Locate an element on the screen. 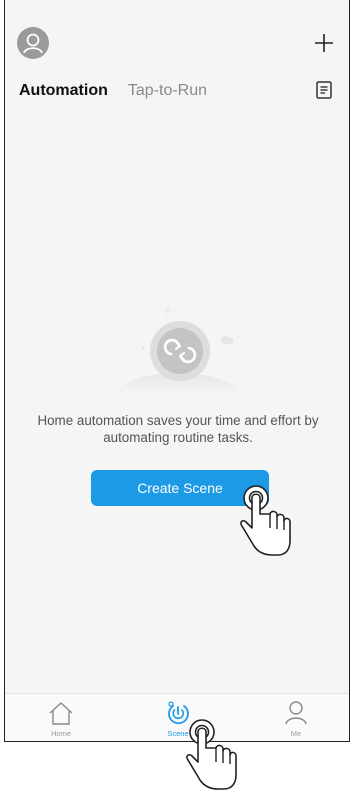  user-avatar-icon is located at coordinates (33, 43).